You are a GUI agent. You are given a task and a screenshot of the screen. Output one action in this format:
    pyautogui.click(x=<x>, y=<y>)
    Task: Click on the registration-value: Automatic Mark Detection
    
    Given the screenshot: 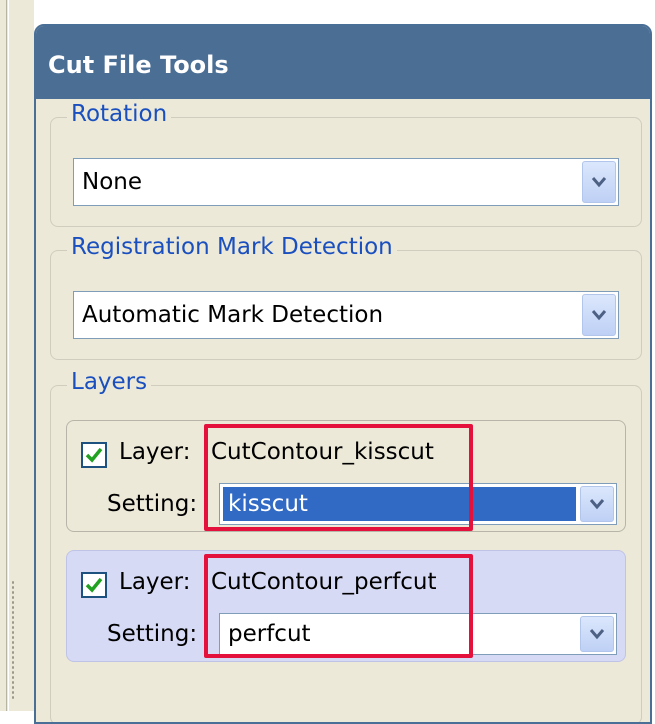 What is the action you would take?
    pyautogui.click(x=233, y=315)
    